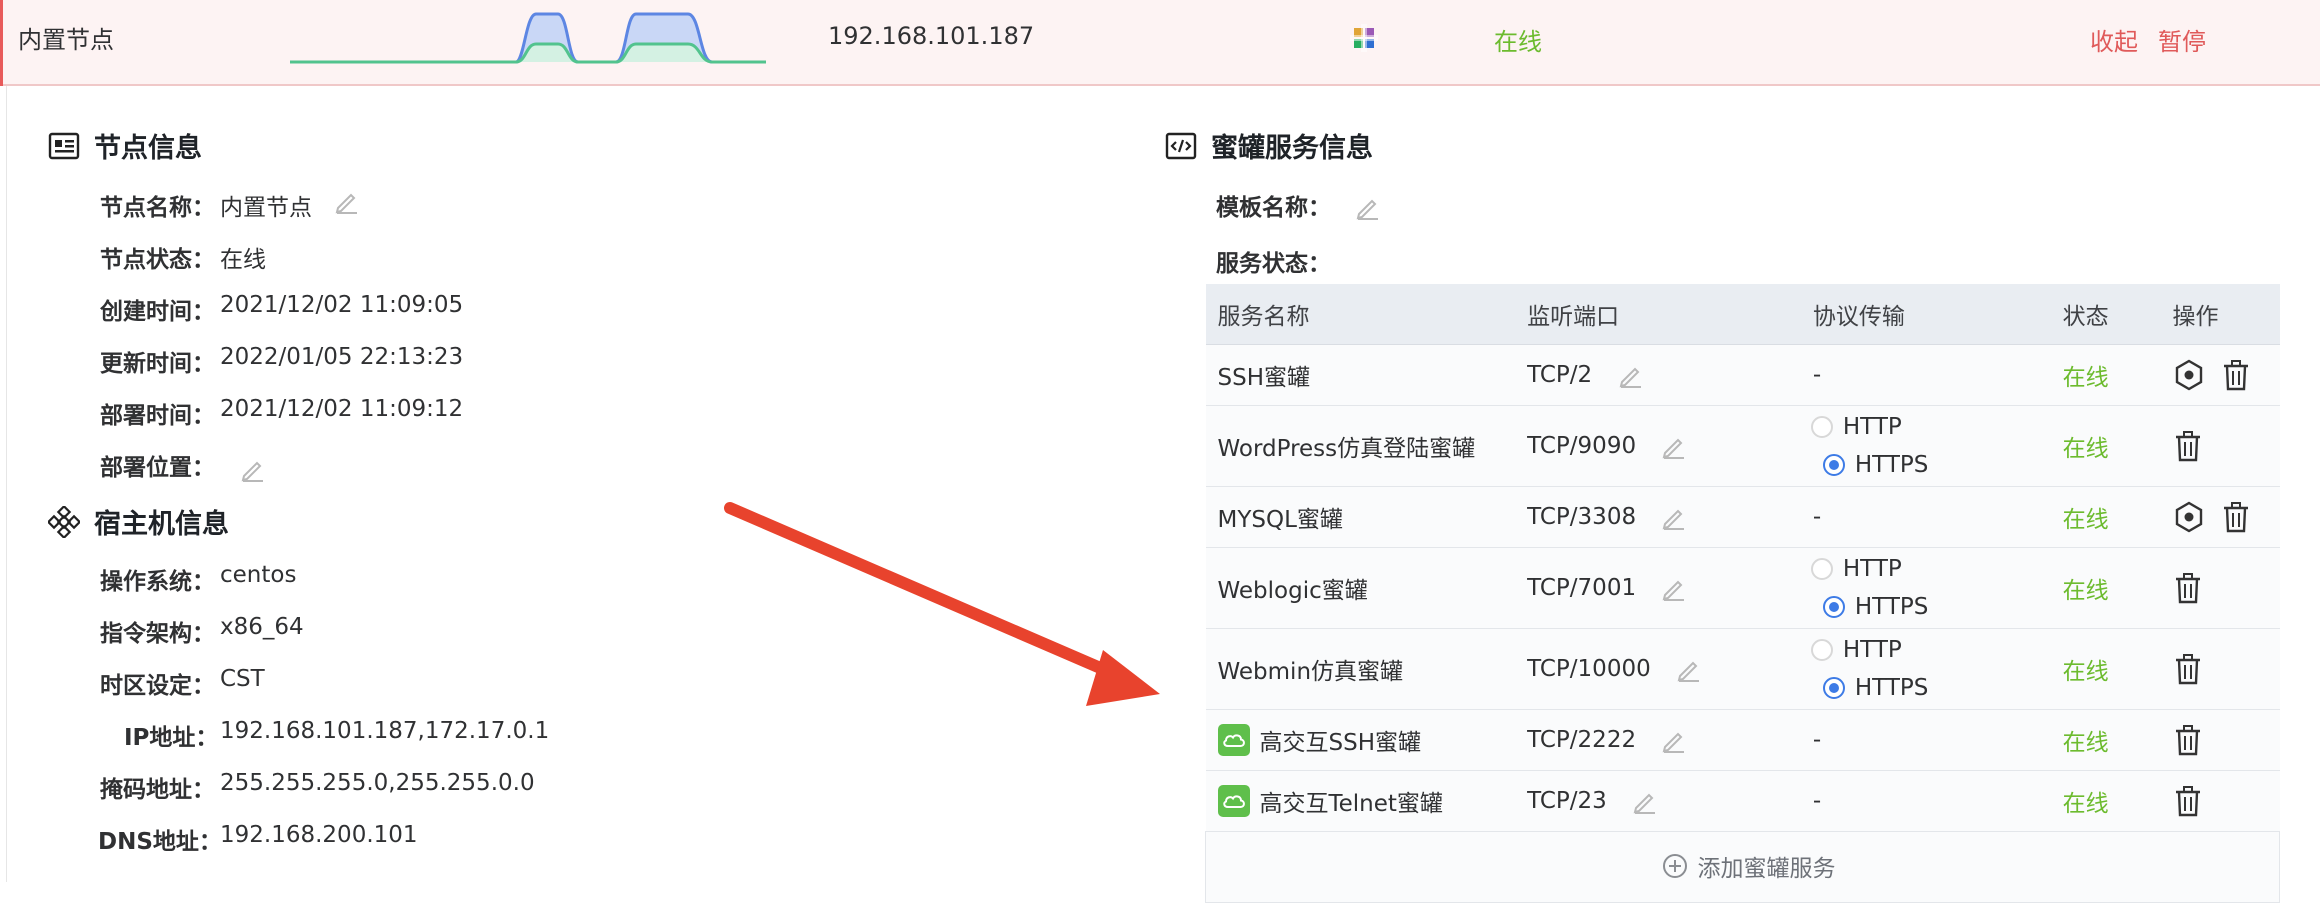 The height and width of the screenshot is (903, 2320). I want to click on table-row: 高交互SSH蜜罐 TCP/2222 - 在线, so click(1742, 740).